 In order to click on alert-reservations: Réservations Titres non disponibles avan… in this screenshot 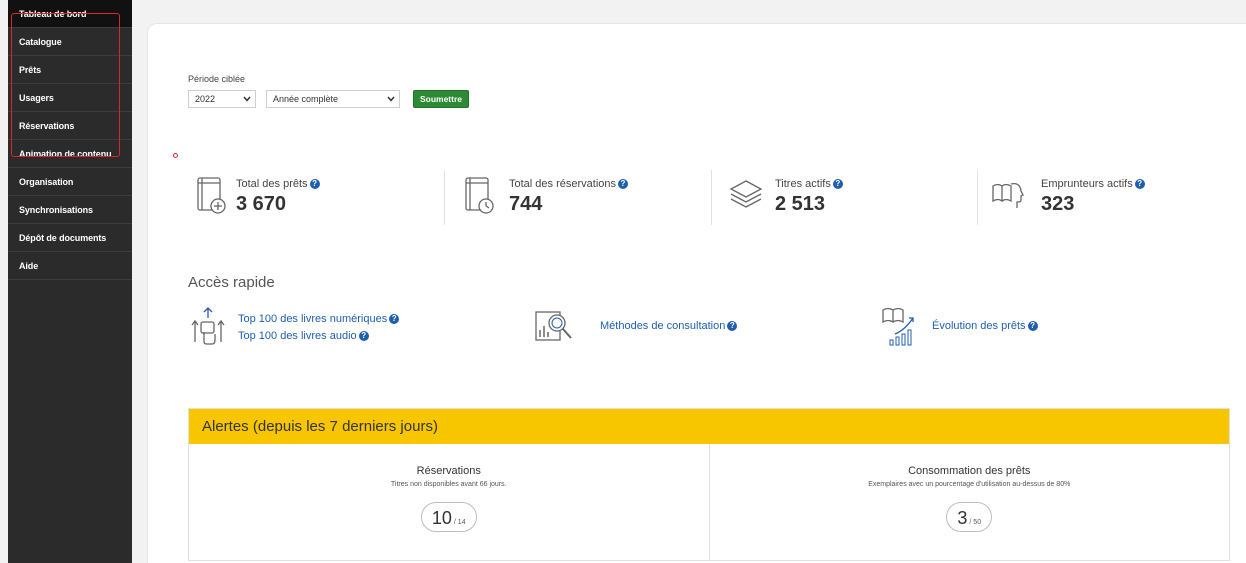, I will do `click(449, 502)`.